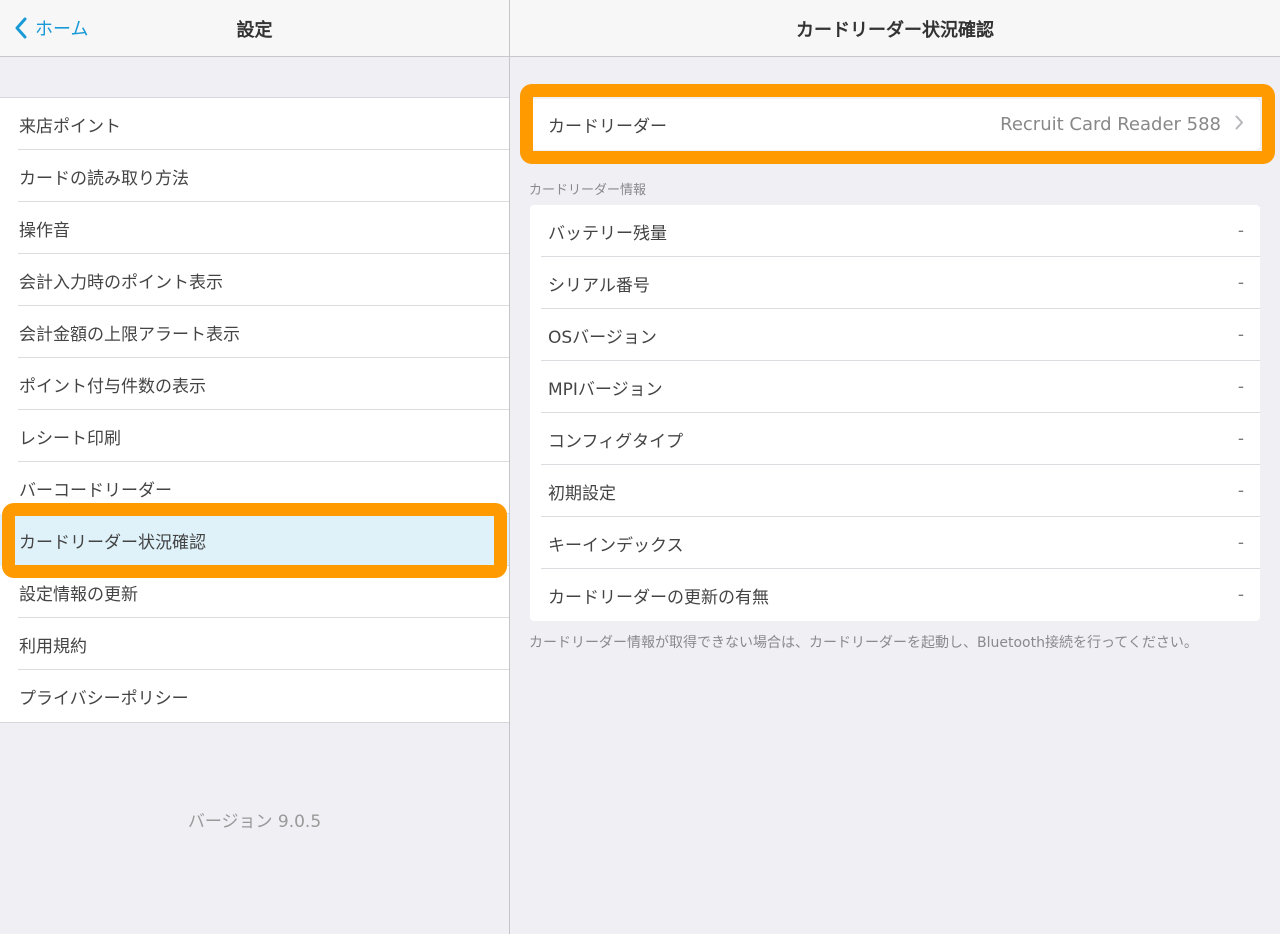 This screenshot has height=934, width=1280. Describe the element at coordinates (616, 545) in the screenshot. I see `info-label: キーインデックス` at that location.